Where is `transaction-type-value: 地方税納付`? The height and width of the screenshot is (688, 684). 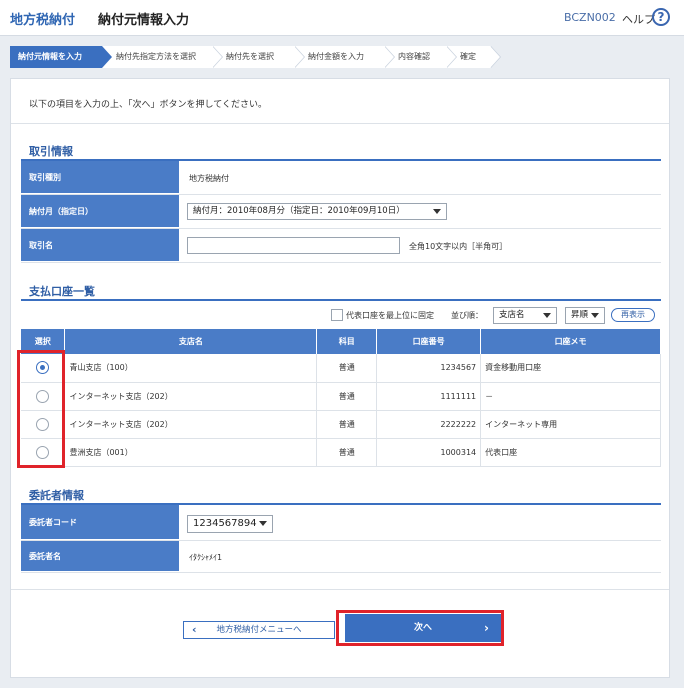
transaction-type-value: 地方税納付 is located at coordinates (209, 178).